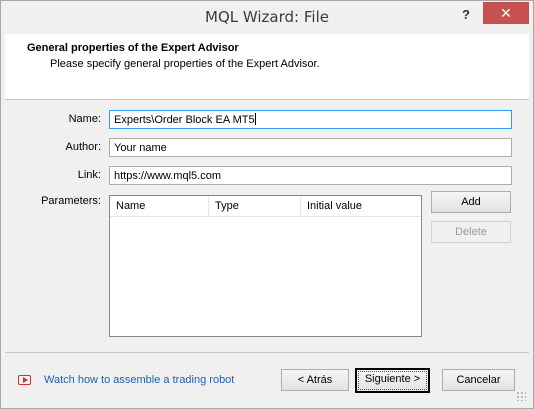 This screenshot has width=534, height=409. I want to click on close-icon: ✕, so click(506, 13).